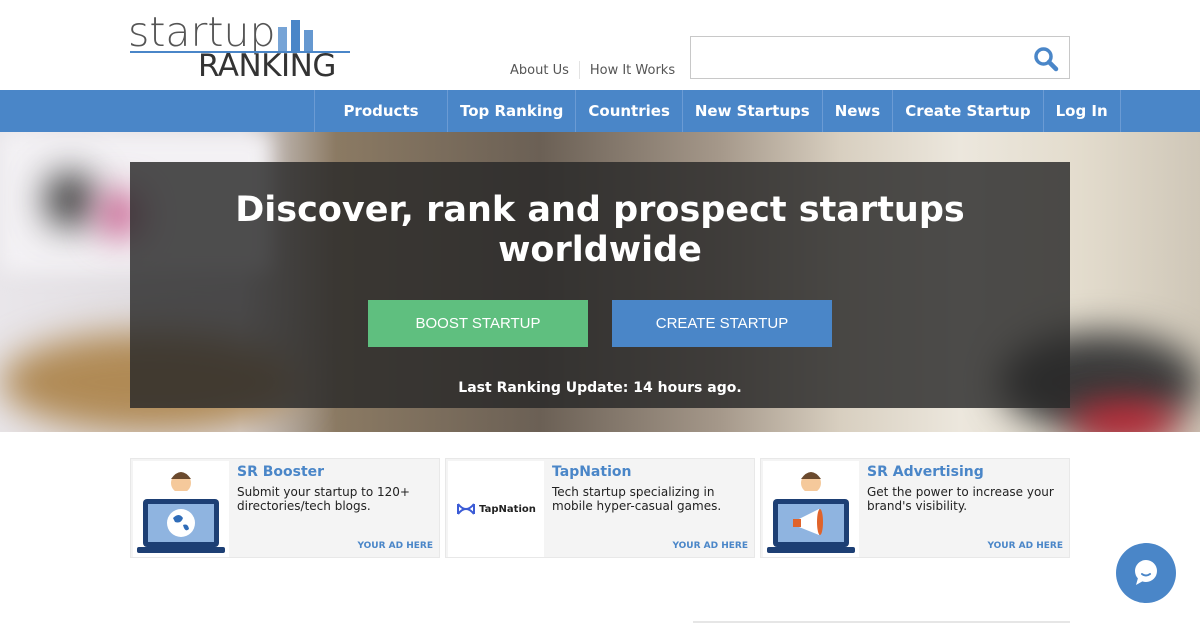 The width and height of the screenshot is (1200, 623). Describe the element at coordinates (856, 57) in the screenshot. I see `search-input` at that location.